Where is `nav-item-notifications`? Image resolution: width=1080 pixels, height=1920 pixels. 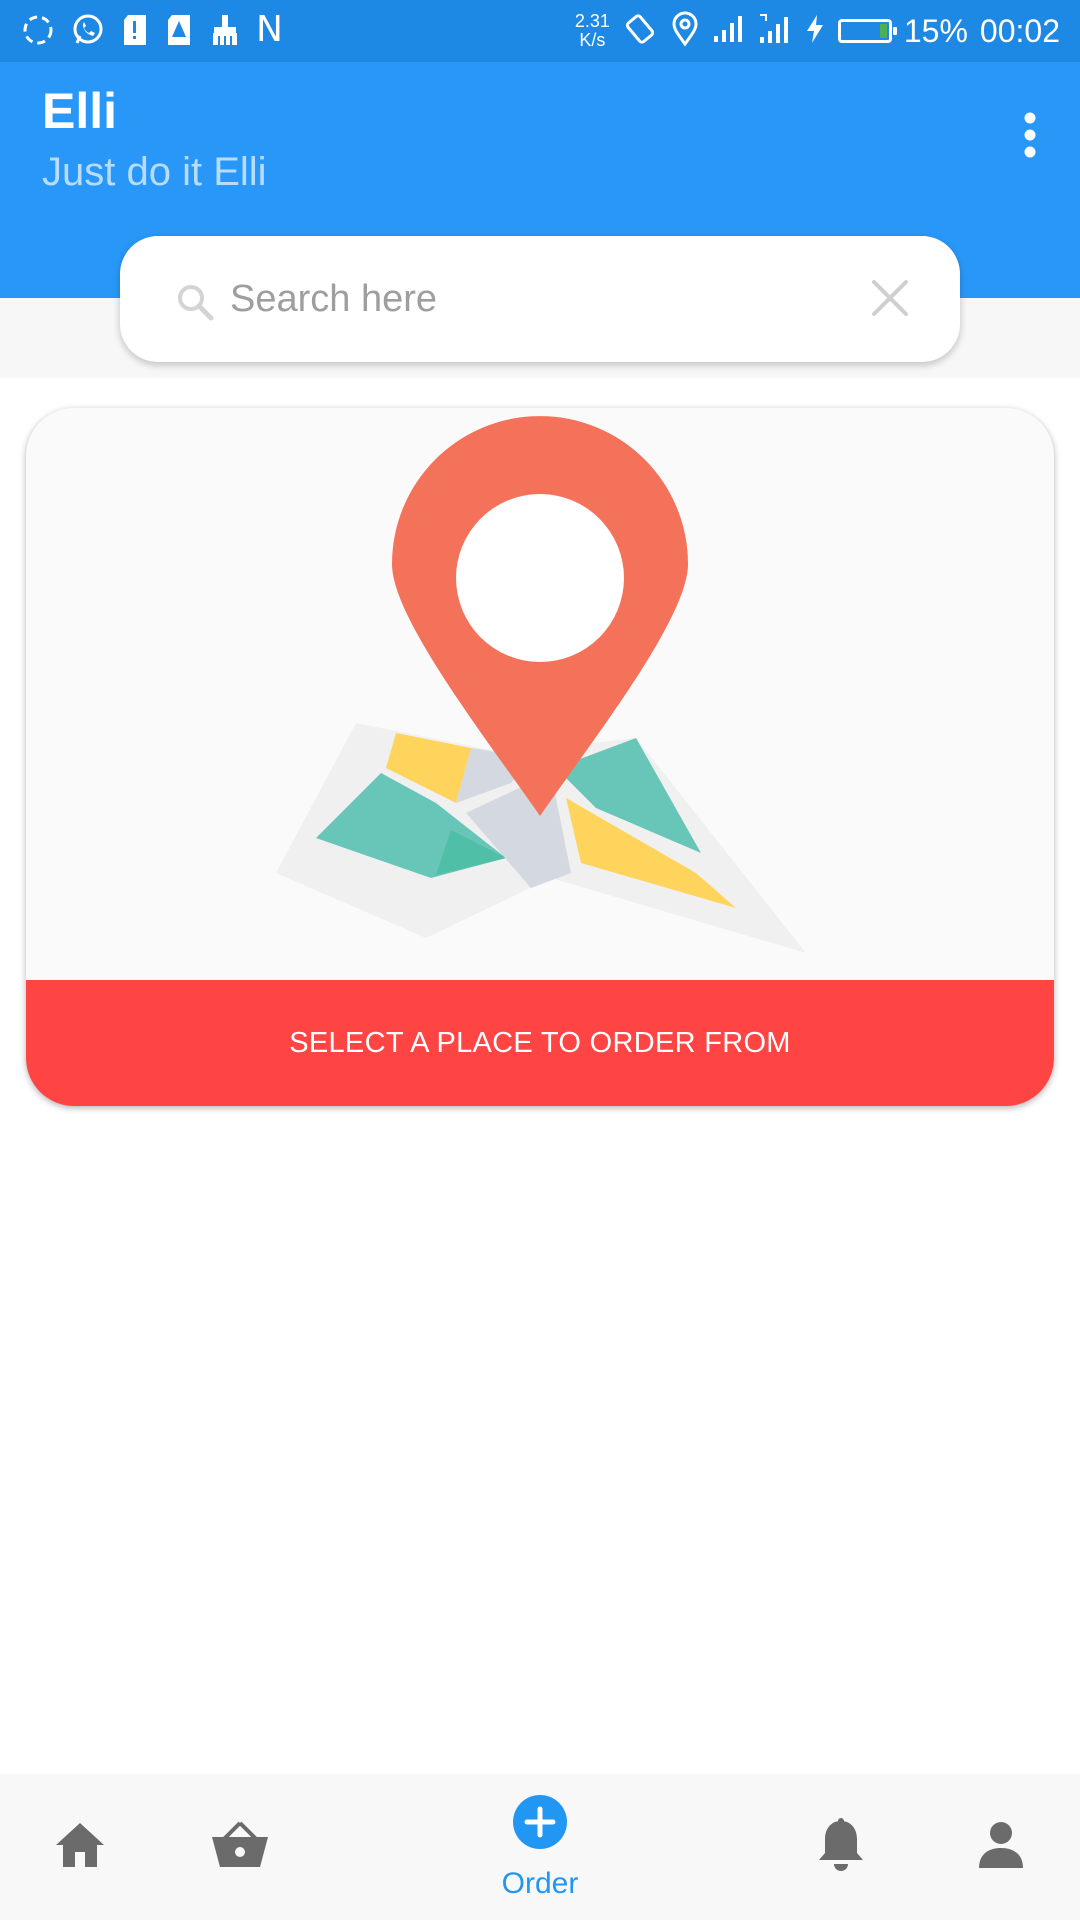
nav-item-notifications is located at coordinates (841, 1847).